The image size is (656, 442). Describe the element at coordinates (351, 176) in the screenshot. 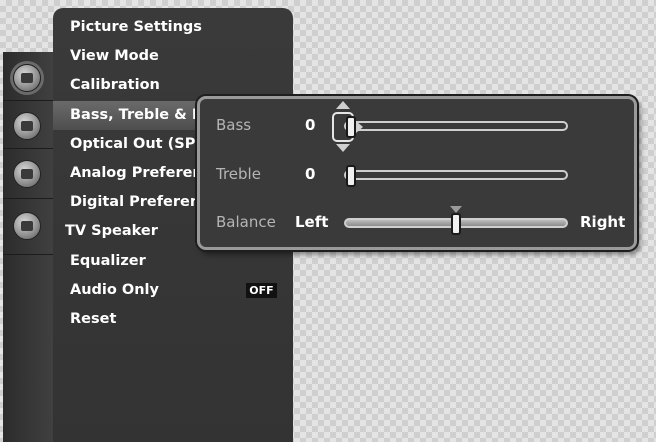

I see `treble-slider-thumb` at that location.